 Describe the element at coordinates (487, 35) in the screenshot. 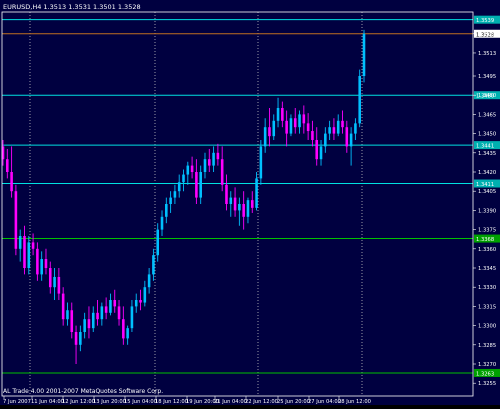

I see `y-tick-label: 1.3528` at that location.